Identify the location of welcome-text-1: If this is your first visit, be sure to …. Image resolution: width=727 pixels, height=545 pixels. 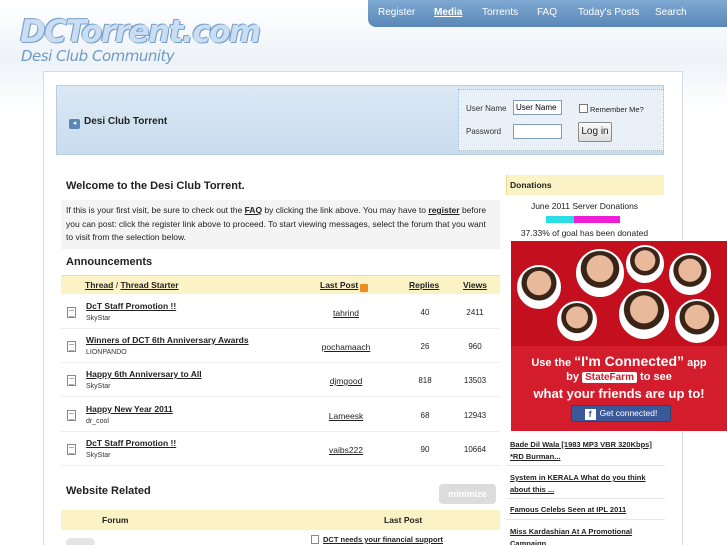
(155, 210).